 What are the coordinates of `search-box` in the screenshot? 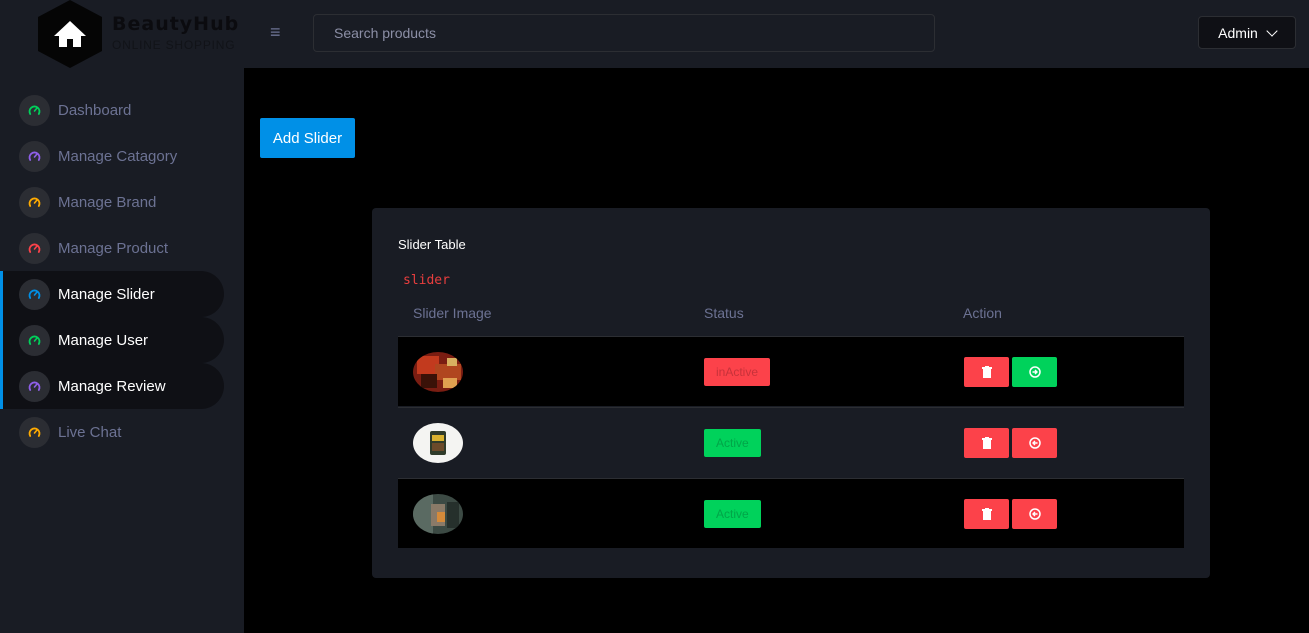 It's located at (624, 33).